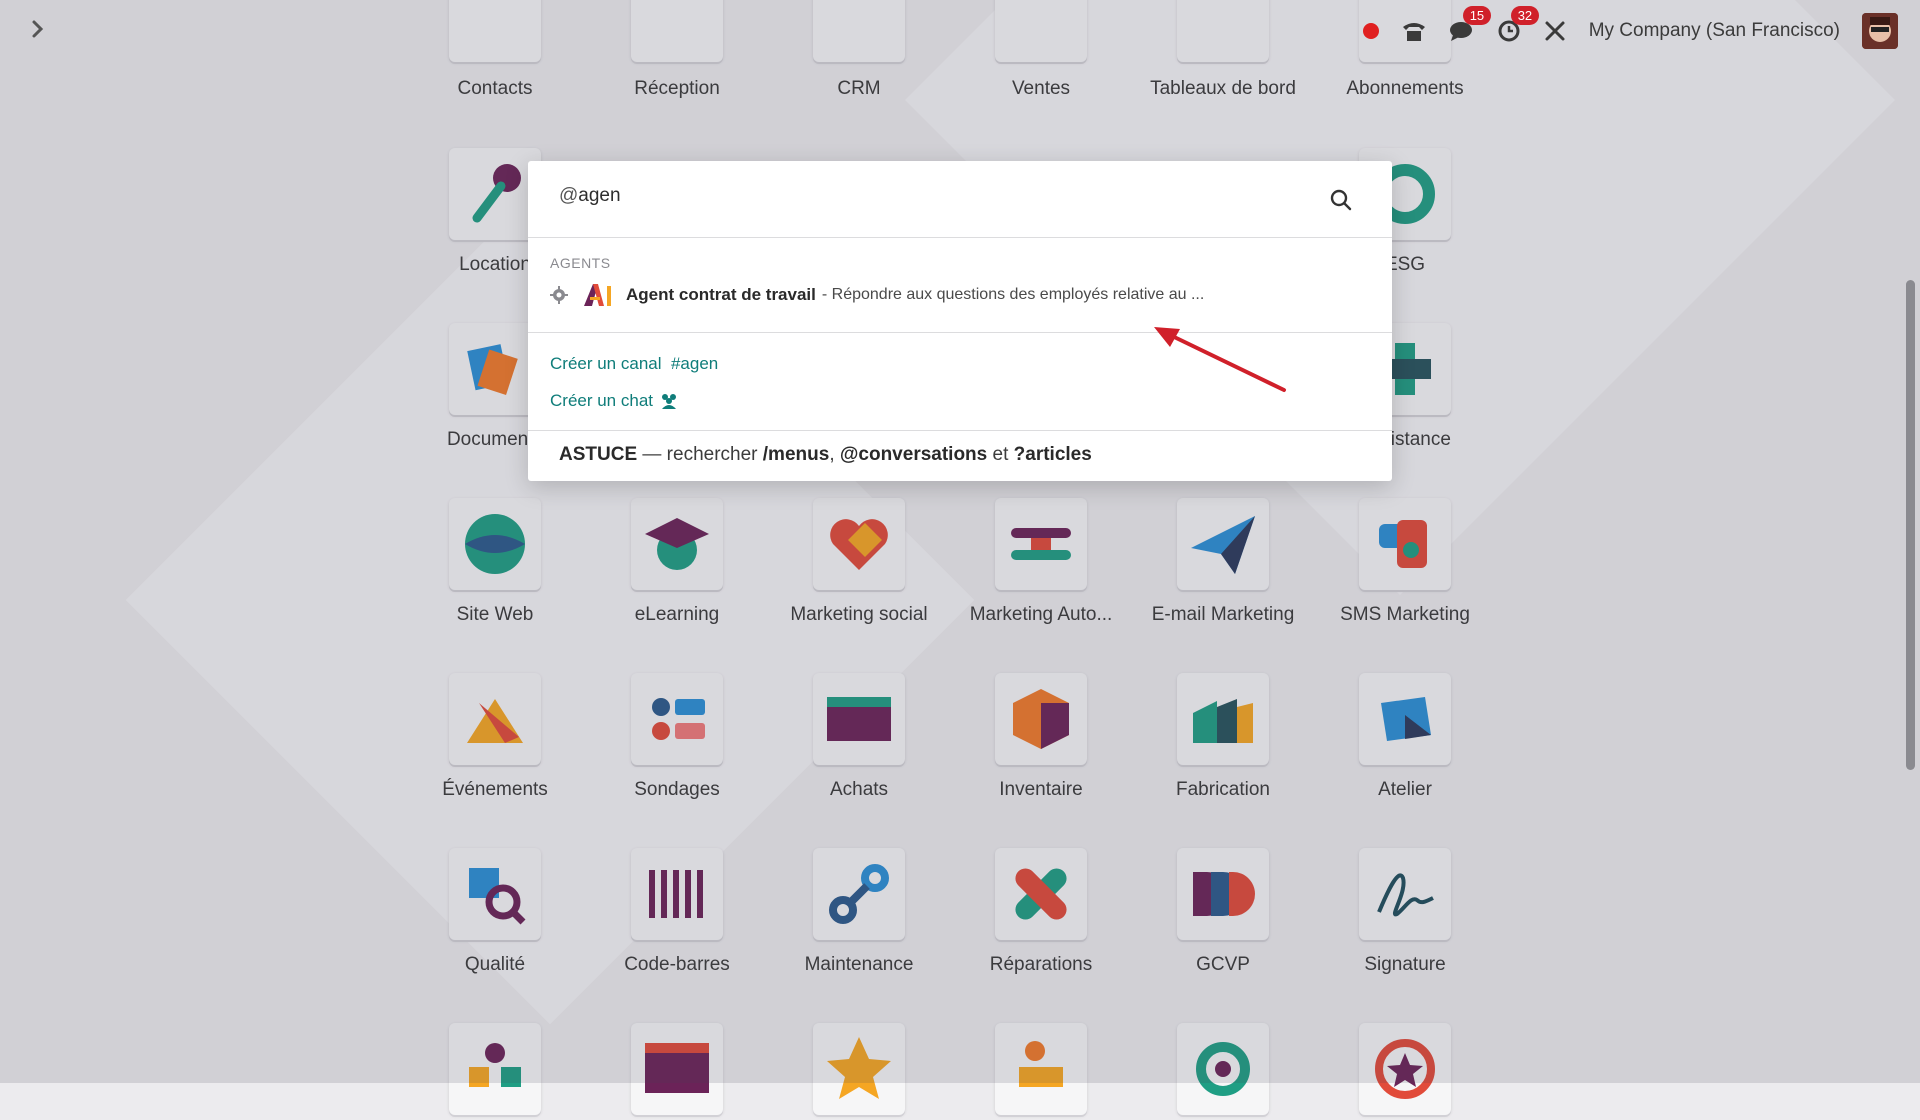  What do you see at coordinates (913, 454) in the screenshot?
I see `tip-conversations: @conversations` at bounding box center [913, 454].